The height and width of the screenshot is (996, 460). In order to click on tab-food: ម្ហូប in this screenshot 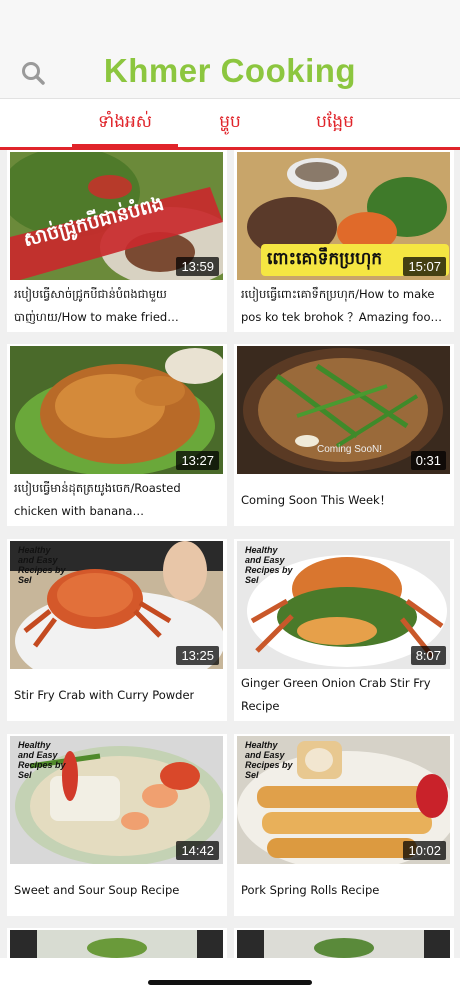, I will do `click(230, 123)`.